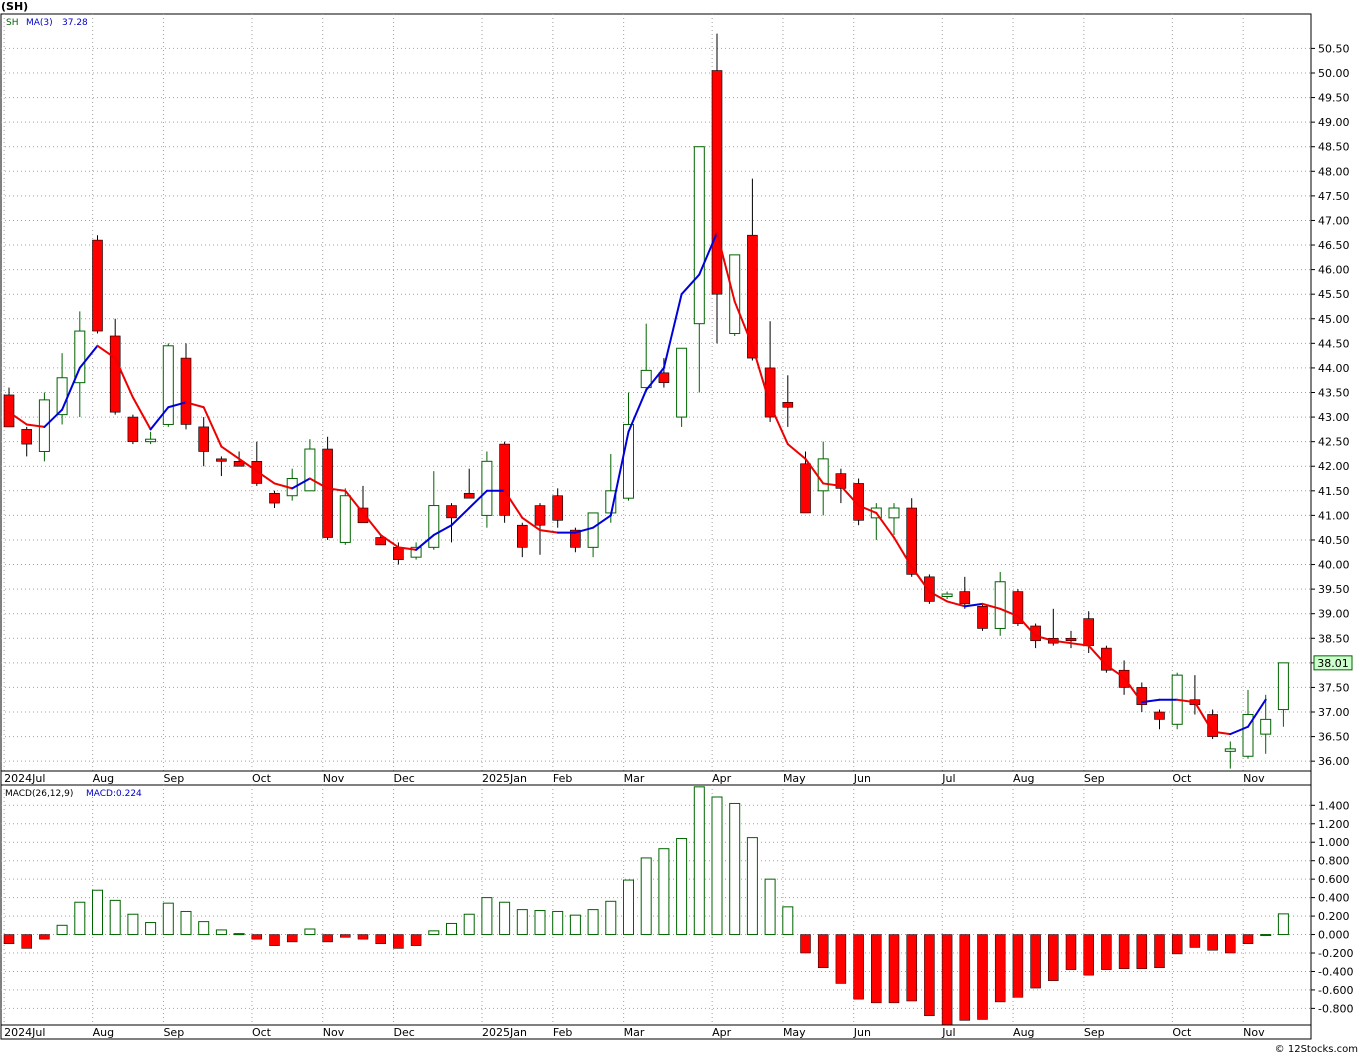 This screenshot has height=1060, width=1360. What do you see at coordinates (1333, 663) in the screenshot?
I see `last-price-tag: 38.01` at bounding box center [1333, 663].